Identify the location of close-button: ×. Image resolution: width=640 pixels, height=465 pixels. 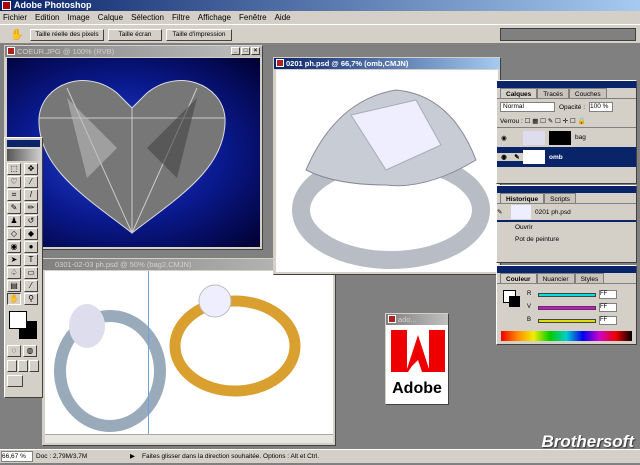
(255, 51).